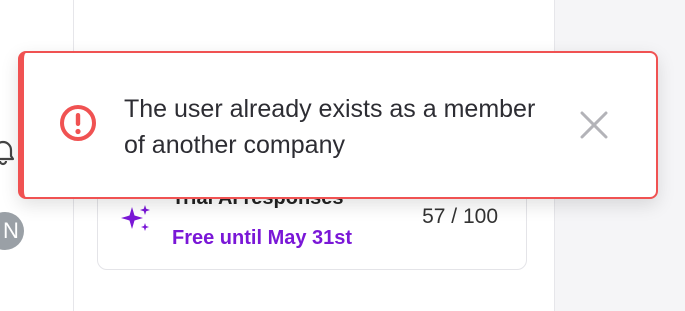 This screenshot has width=685, height=311. I want to click on avatar-initial: N, so click(11, 230).